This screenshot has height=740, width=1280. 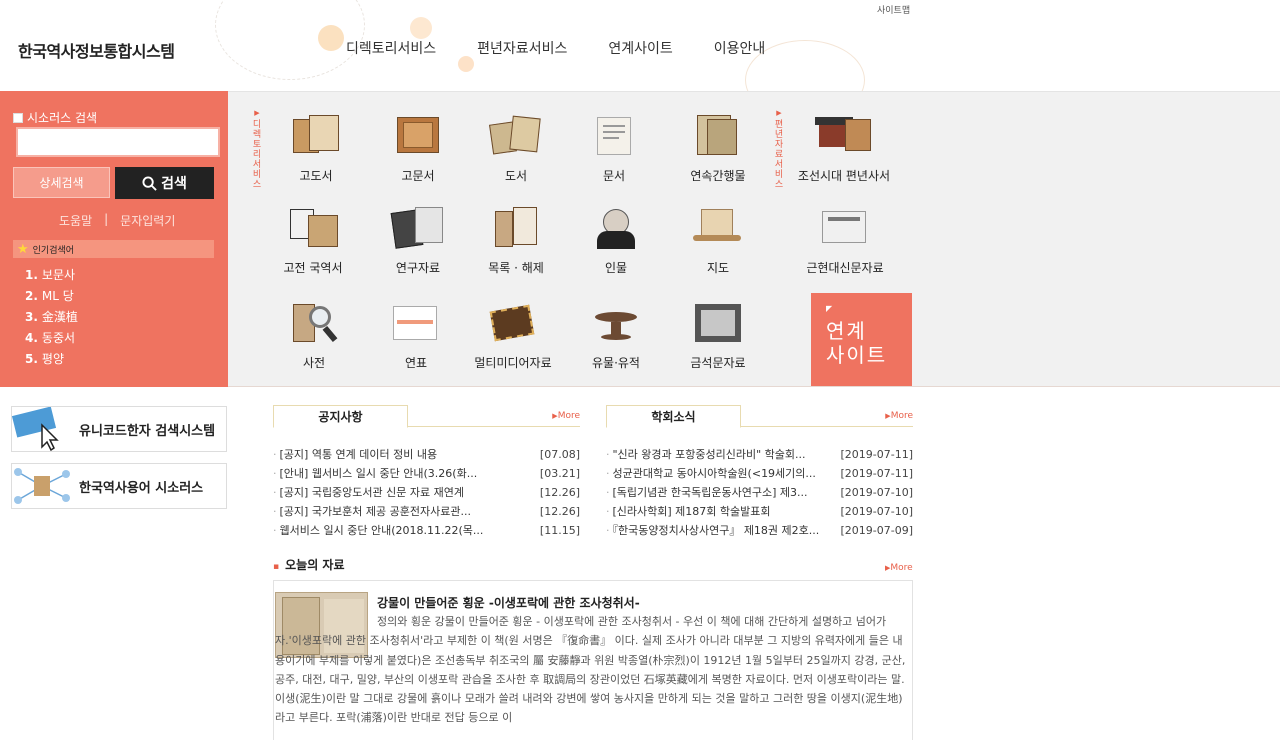 What do you see at coordinates (844, 148) in the screenshot?
I see `category-joseon-chronicles: 조선시대 편년사서` at bounding box center [844, 148].